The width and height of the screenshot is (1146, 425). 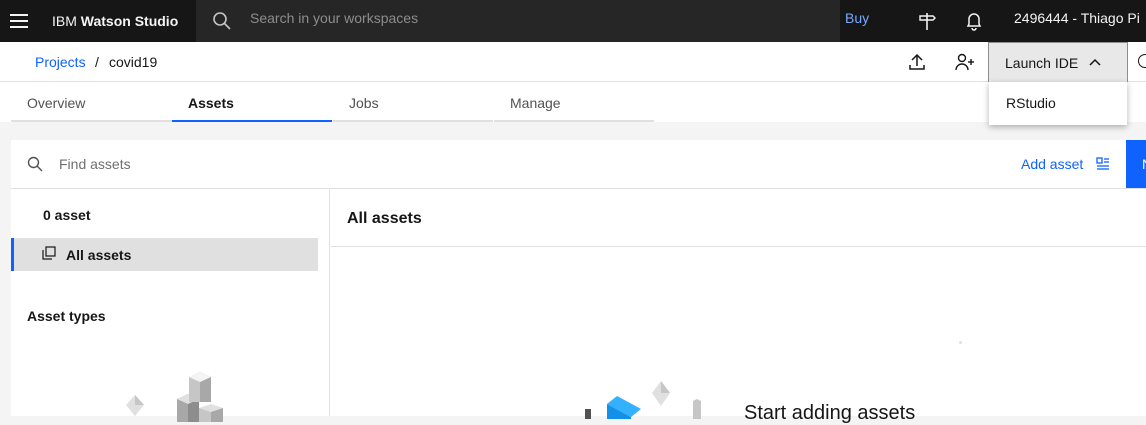 I want to click on project-tabs: Overview Assets Jobs Manage, so click(x=573, y=102).